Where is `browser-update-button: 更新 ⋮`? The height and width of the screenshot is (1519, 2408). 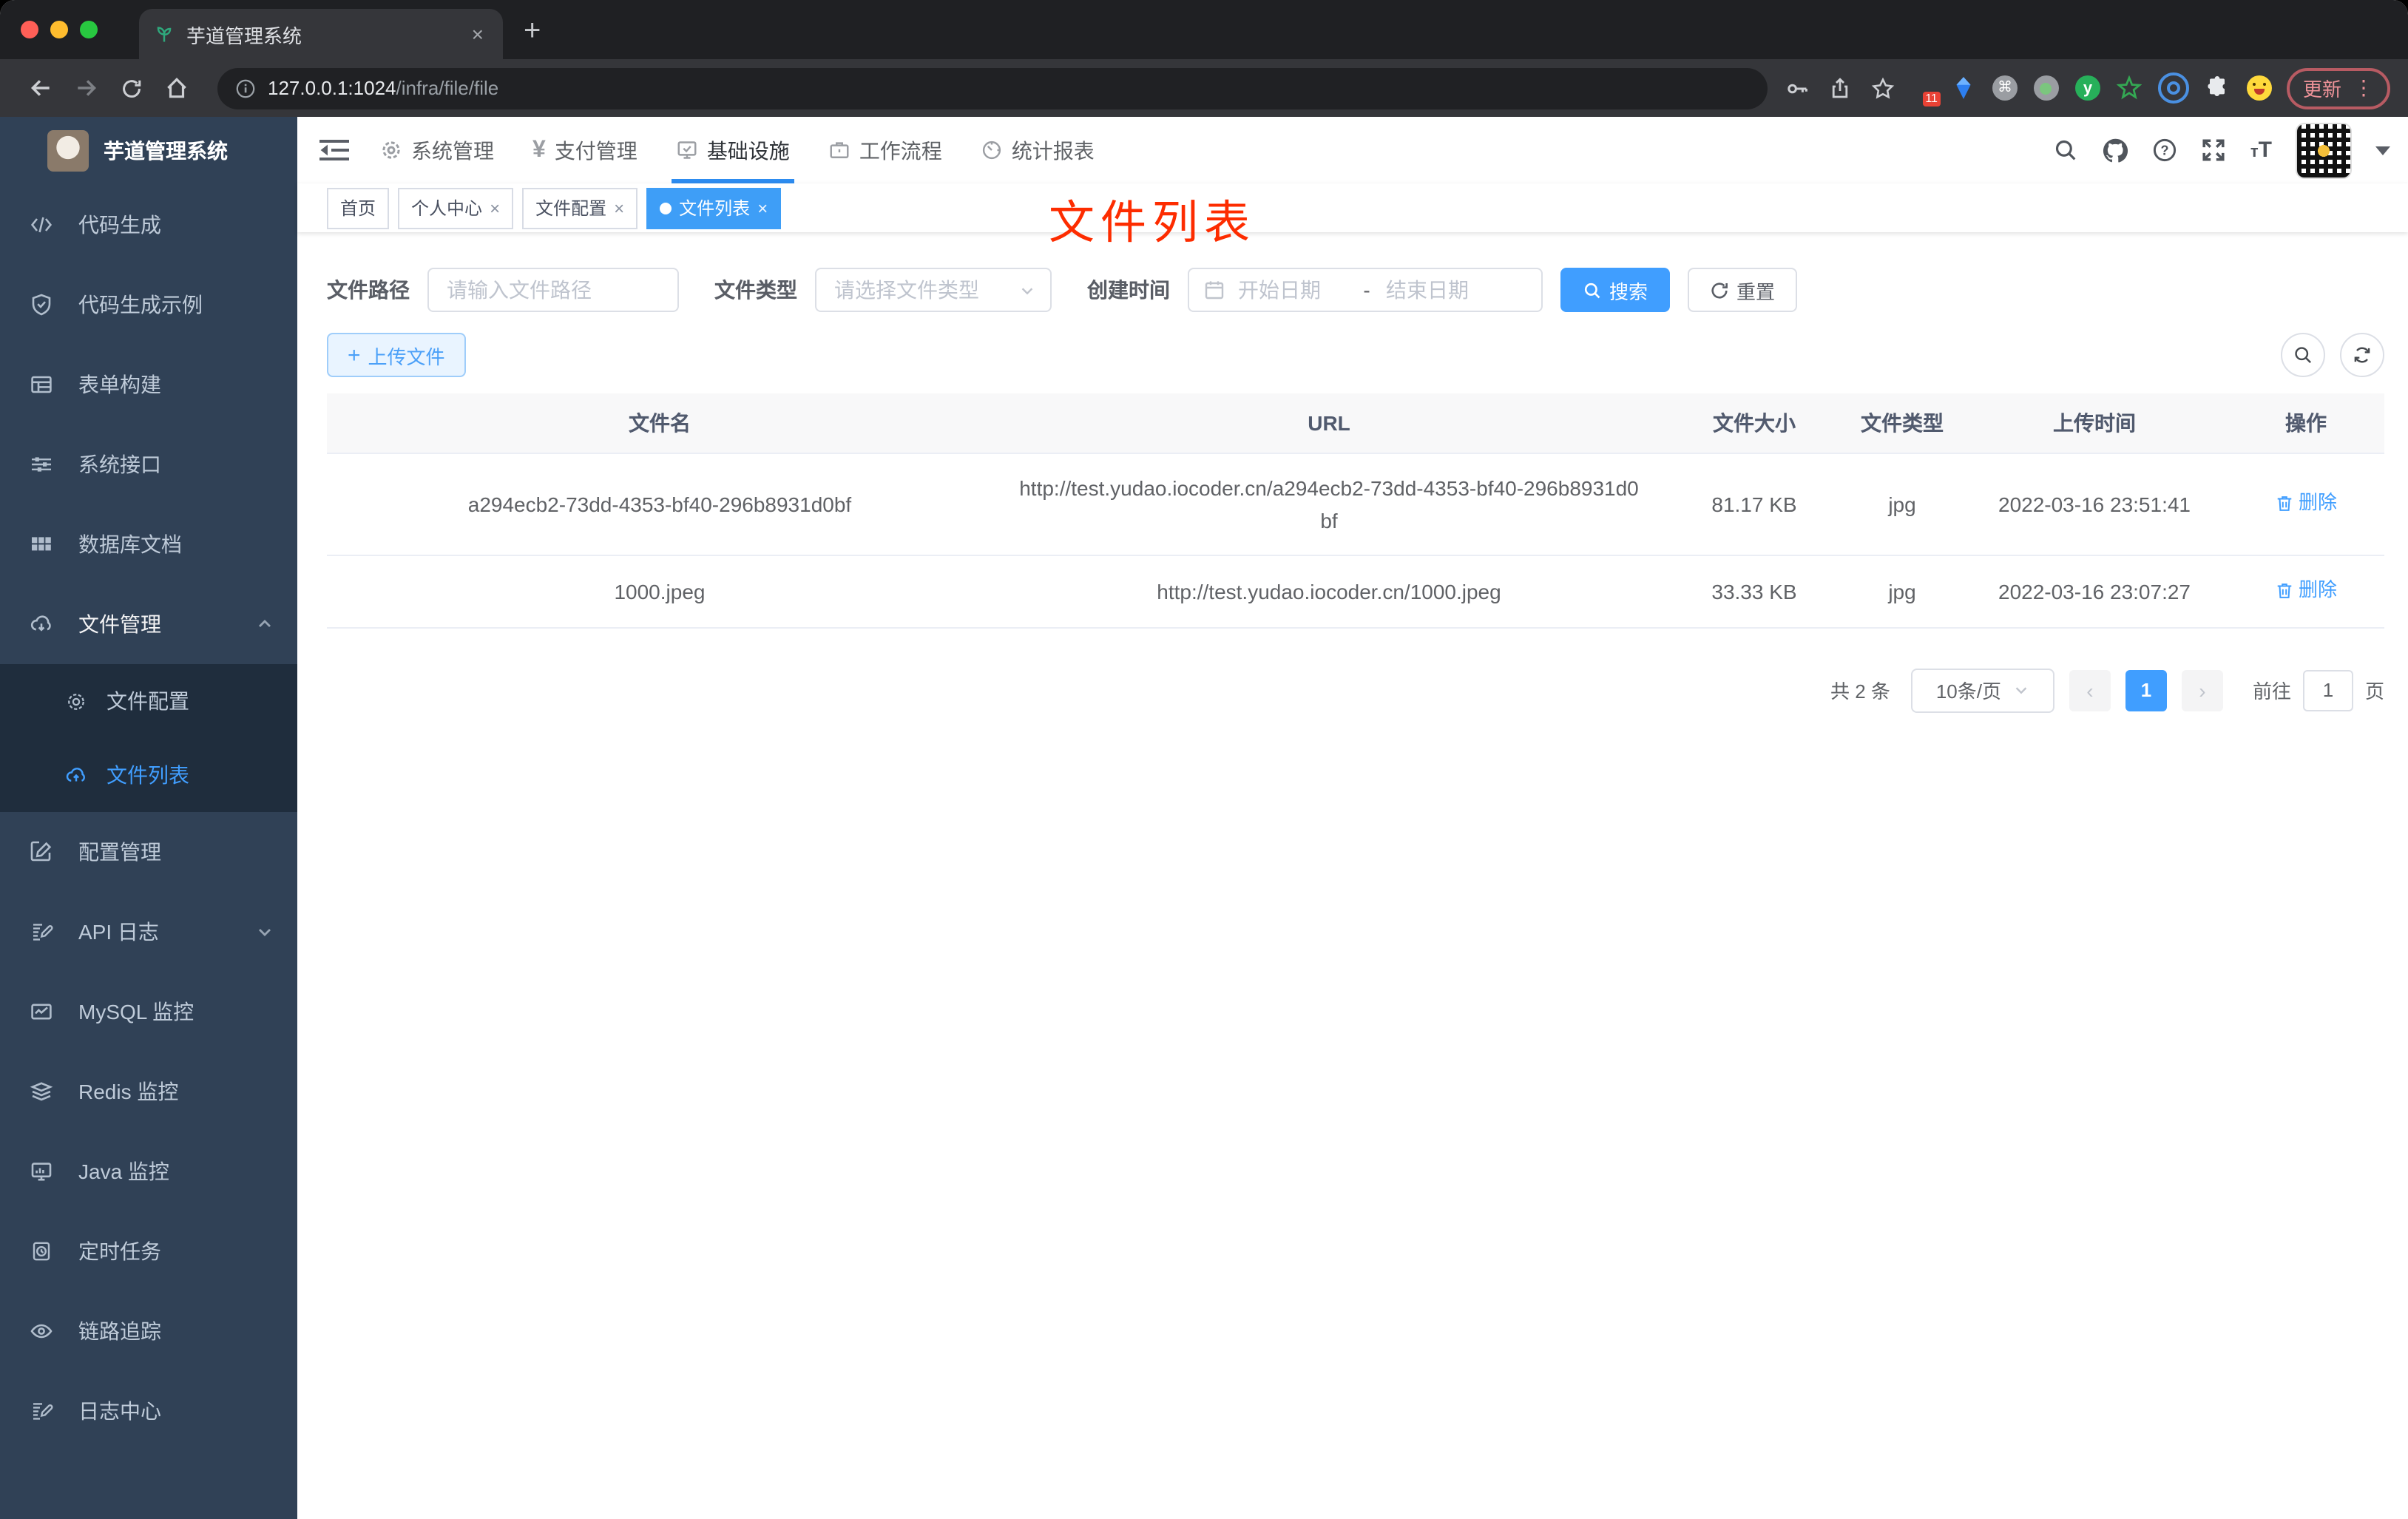 browser-update-button: 更新 ⋮ is located at coordinates (2338, 88).